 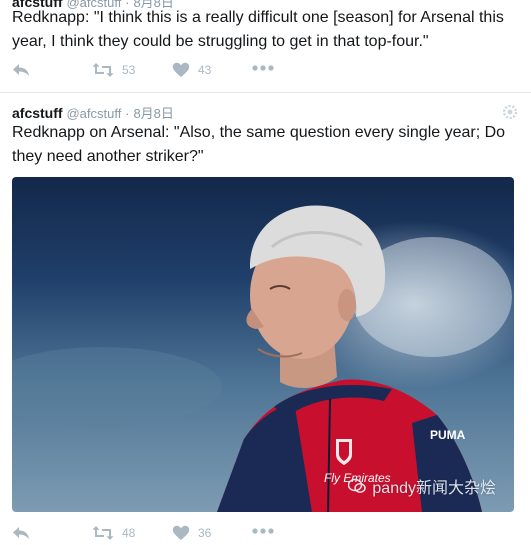 I want to click on retweet-count: 53, so click(x=129, y=70).